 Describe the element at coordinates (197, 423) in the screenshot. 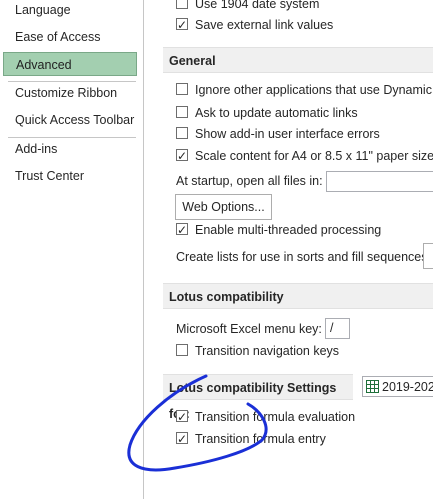

I see `hand-drawn-circle-annotation` at that location.